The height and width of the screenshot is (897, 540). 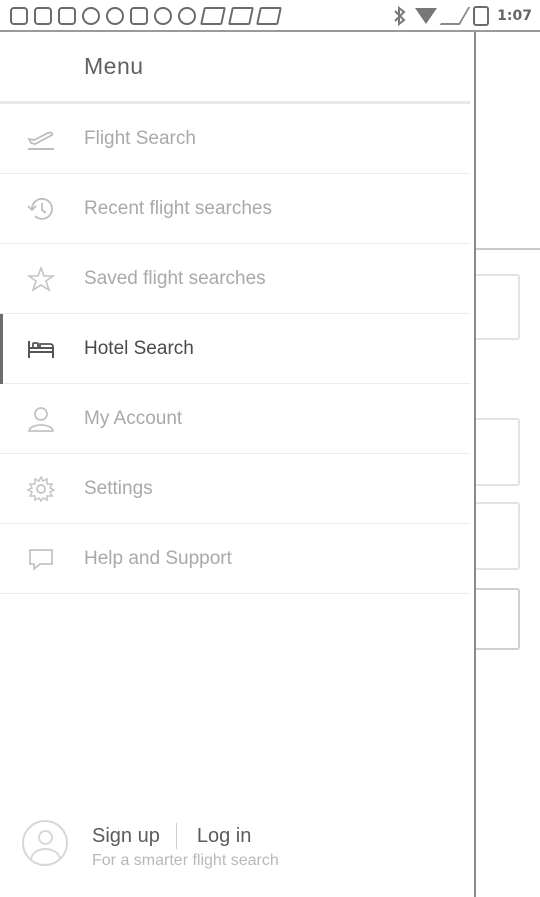 What do you see at coordinates (114, 66) in the screenshot?
I see `drawer-title: Menu` at bounding box center [114, 66].